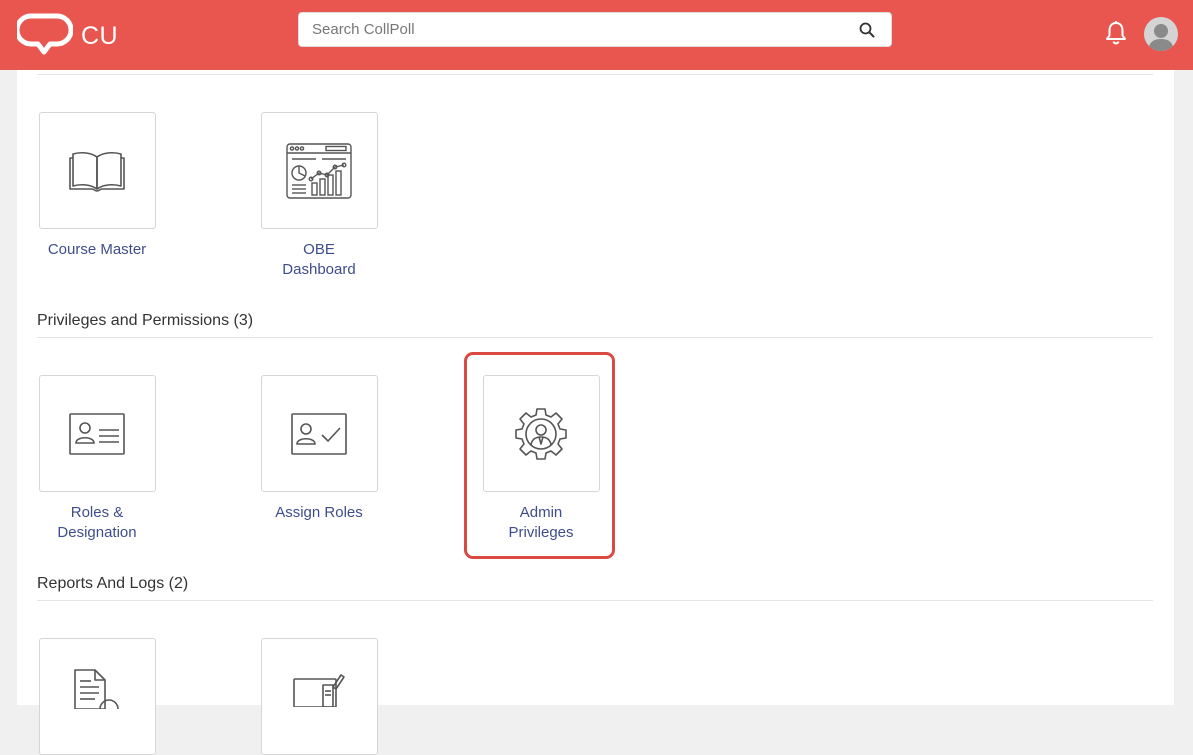  What do you see at coordinates (1116, 33) in the screenshot?
I see `bell-icon` at bounding box center [1116, 33].